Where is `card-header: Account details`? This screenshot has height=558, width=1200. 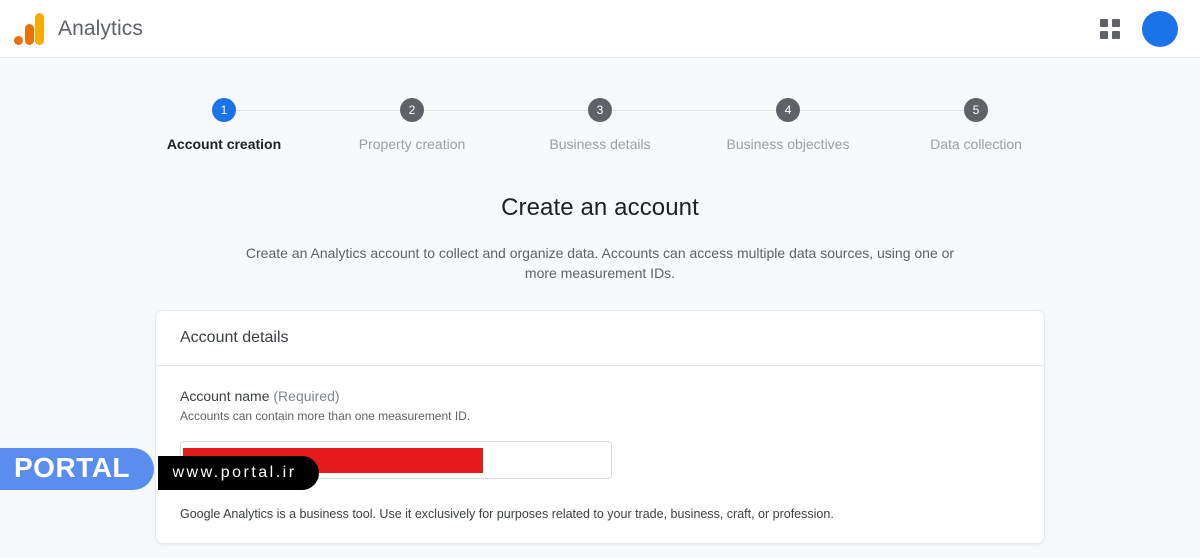
card-header: Account details is located at coordinates (600, 338).